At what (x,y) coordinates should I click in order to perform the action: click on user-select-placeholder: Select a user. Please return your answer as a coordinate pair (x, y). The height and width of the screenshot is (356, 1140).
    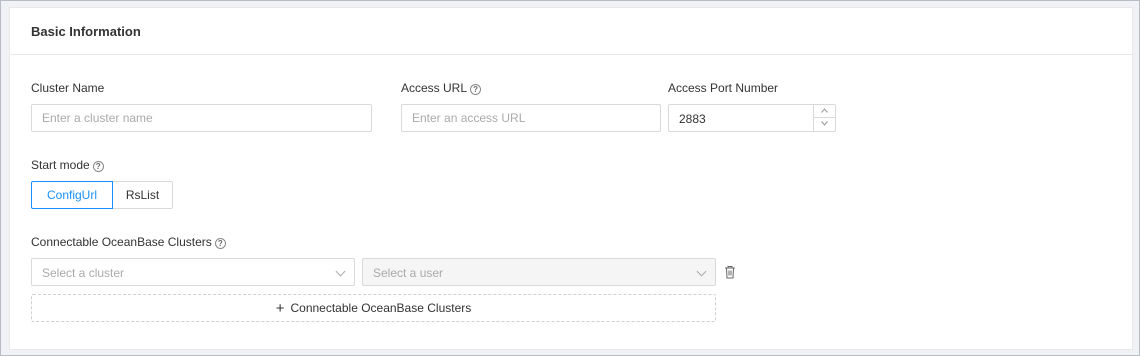
    Looking at the image, I should click on (408, 273).